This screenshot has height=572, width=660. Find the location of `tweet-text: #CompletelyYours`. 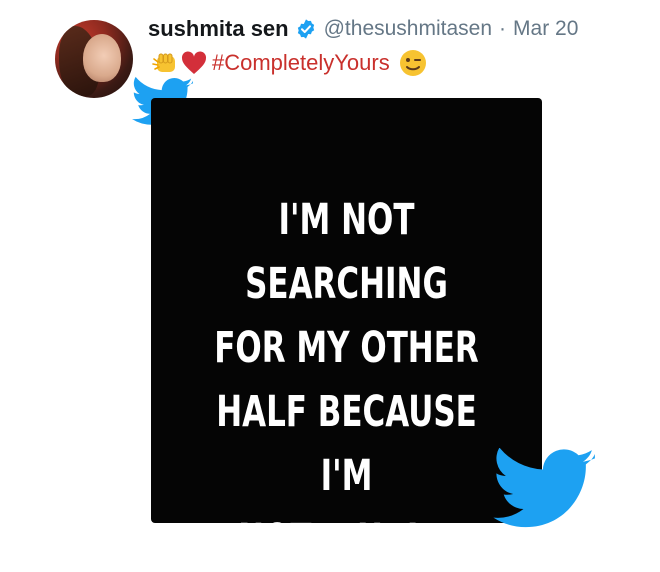

tweet-text: #CompletelyYours is located at coordinates (290, 63).